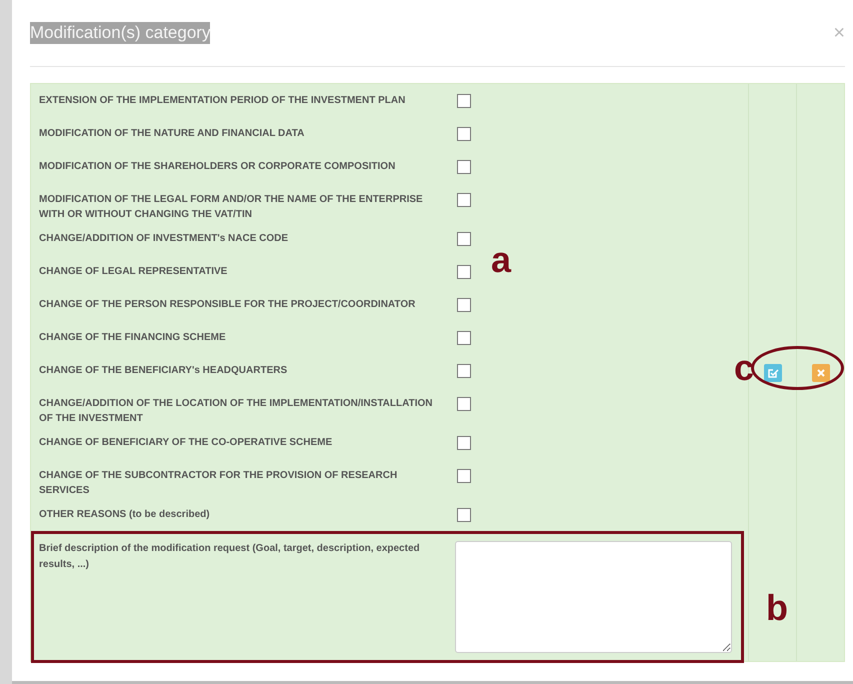 This screenshot has height=684, width=853. Describe the element at coordinates (777, 608) in the screenshot. I see `annotation-letter: b` at that location.